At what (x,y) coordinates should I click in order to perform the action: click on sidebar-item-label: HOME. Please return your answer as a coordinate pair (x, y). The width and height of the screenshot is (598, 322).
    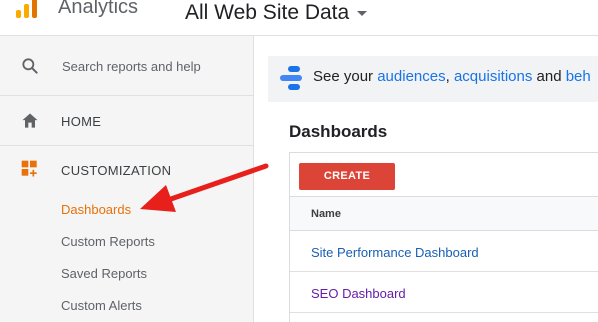
    Looking at the image, I should click on (81, 121).